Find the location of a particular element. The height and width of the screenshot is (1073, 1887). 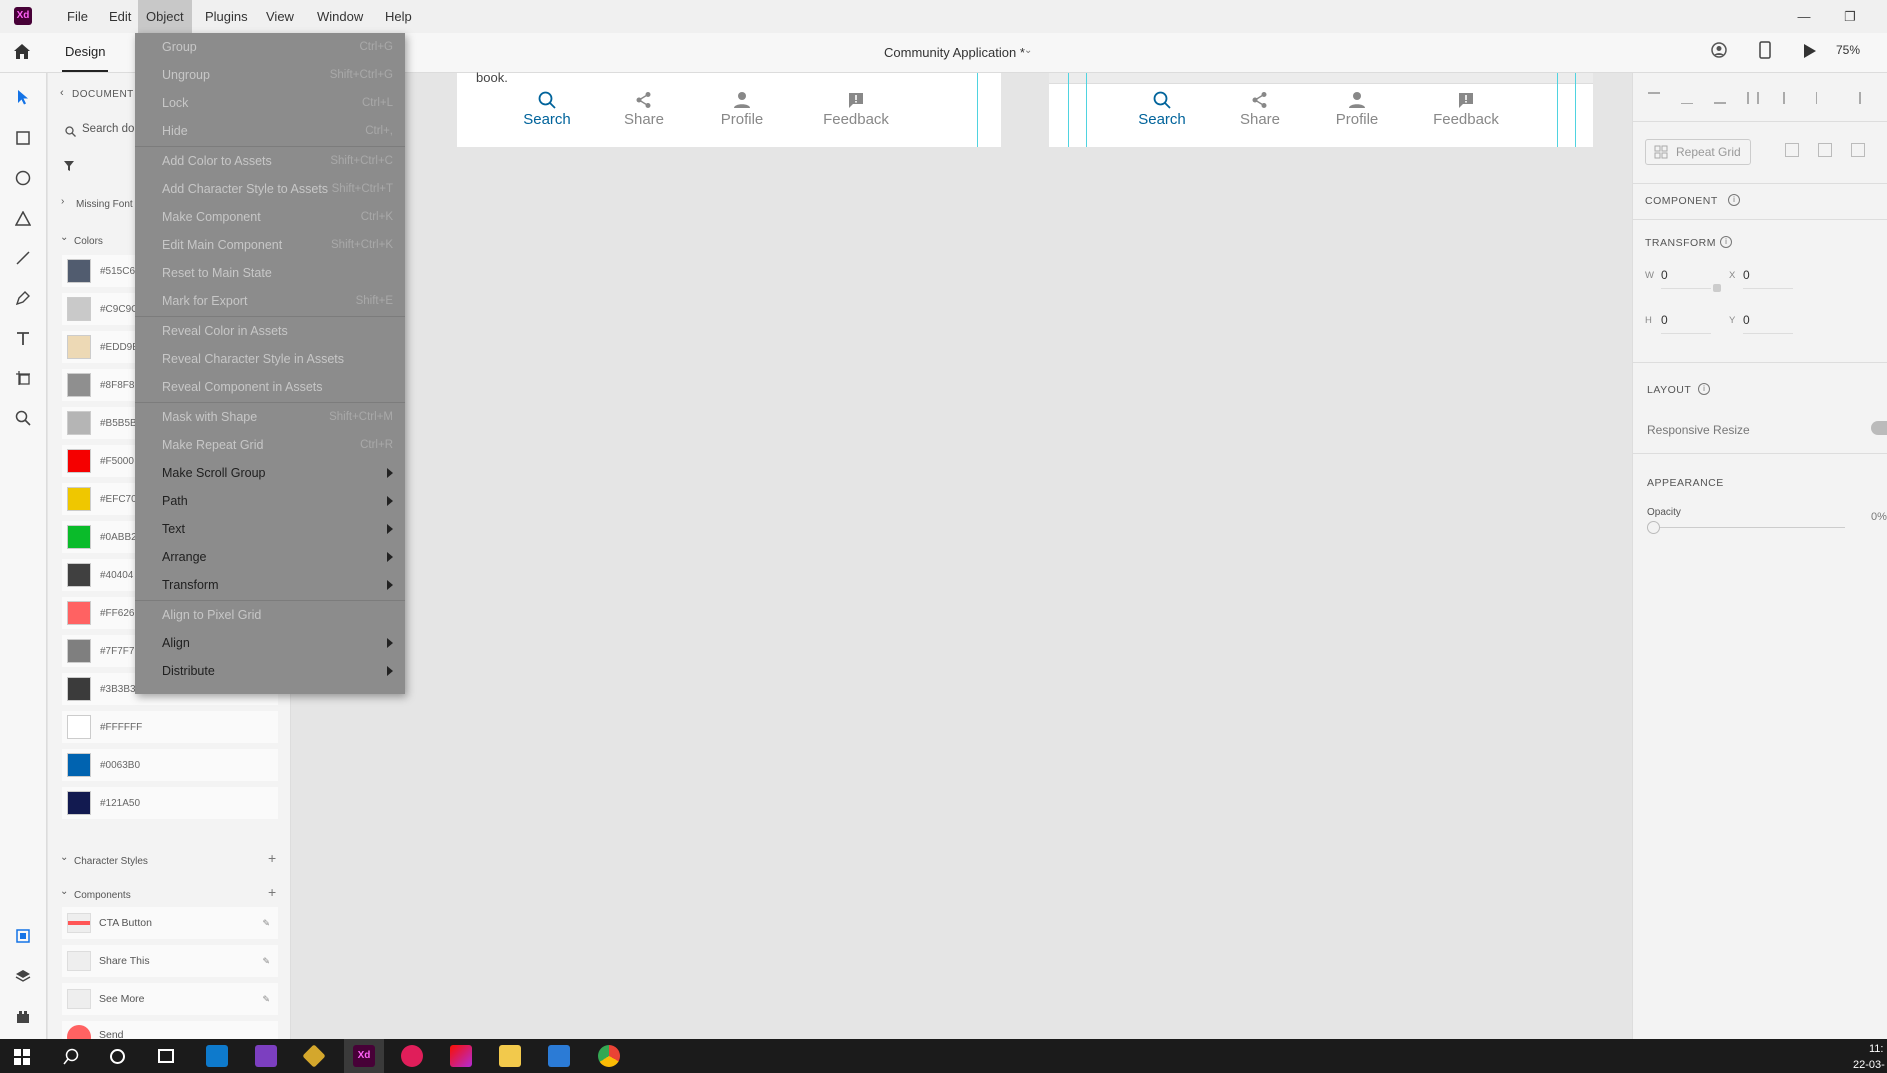

edit-link-icon: ✎ is located at coordinates (266, 961).